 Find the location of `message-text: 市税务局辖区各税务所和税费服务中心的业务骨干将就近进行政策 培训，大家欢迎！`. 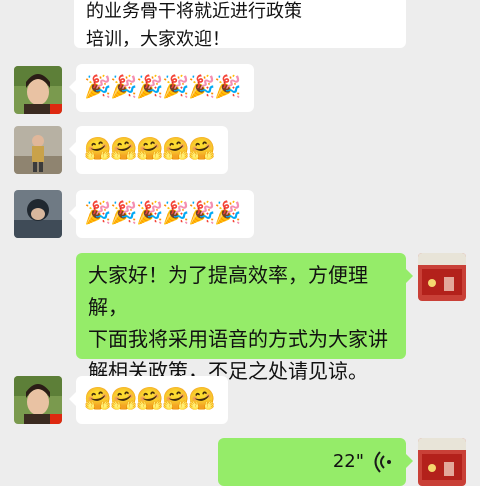

message-text: 市税务局辖区各税务所和税费服务中心的业务骨干将就近进行政策 培训，大家欢迎！ is located at coordinates (194, 25).